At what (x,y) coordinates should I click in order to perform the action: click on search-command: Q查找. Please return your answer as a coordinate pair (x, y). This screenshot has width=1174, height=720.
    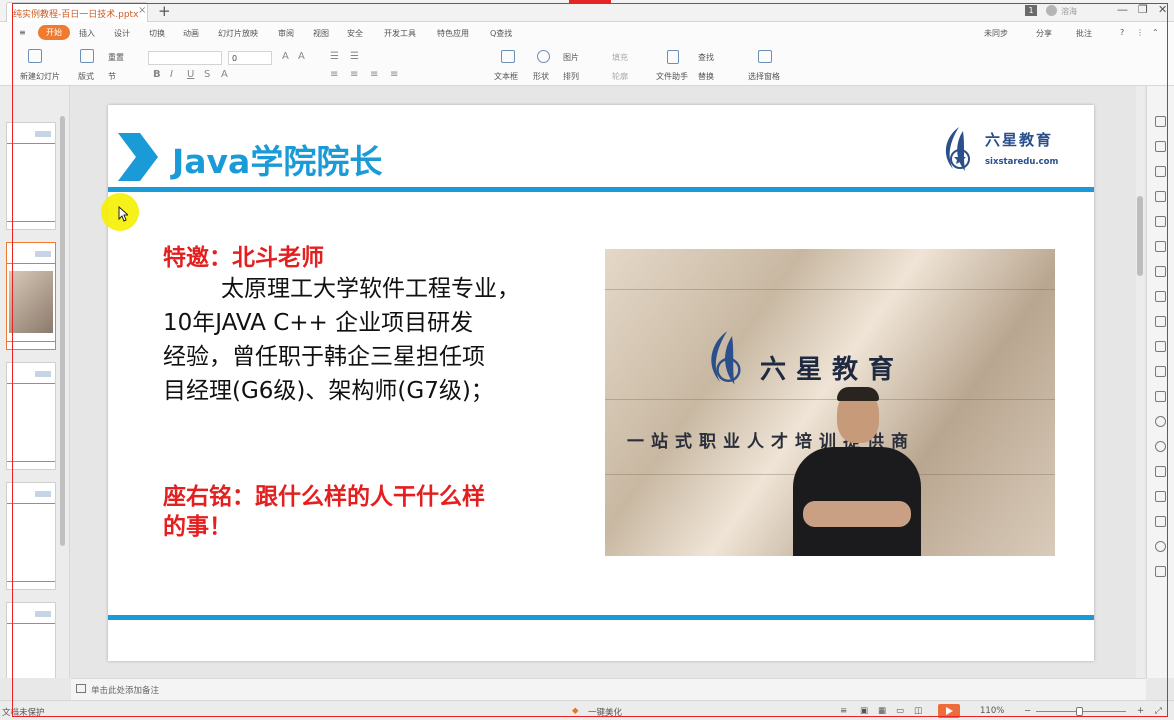
    Looking at the image, I should click on (501, 33).